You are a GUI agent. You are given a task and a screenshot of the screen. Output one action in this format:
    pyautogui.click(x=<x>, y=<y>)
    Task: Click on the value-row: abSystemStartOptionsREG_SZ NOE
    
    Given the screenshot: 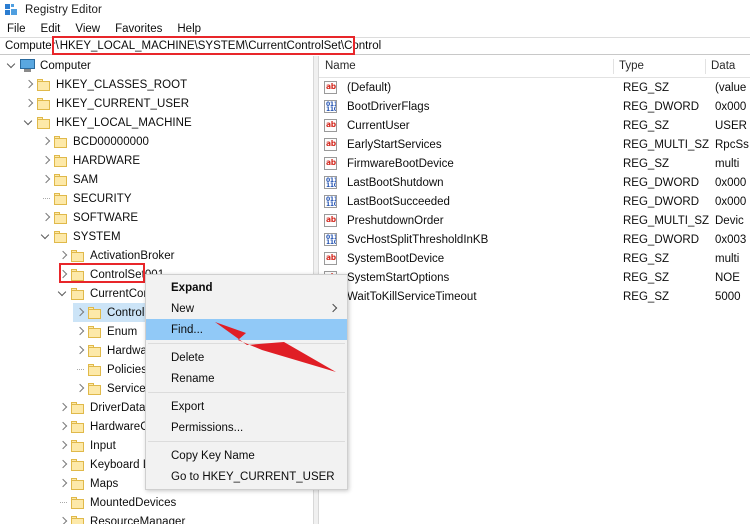 What is the action you would take?
    pyautogui.click(x=534, y=277)
    